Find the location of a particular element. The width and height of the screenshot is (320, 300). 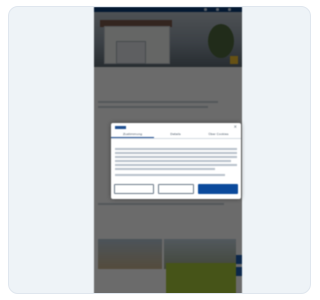

accept-all-button is located at coordinates (218, 189).